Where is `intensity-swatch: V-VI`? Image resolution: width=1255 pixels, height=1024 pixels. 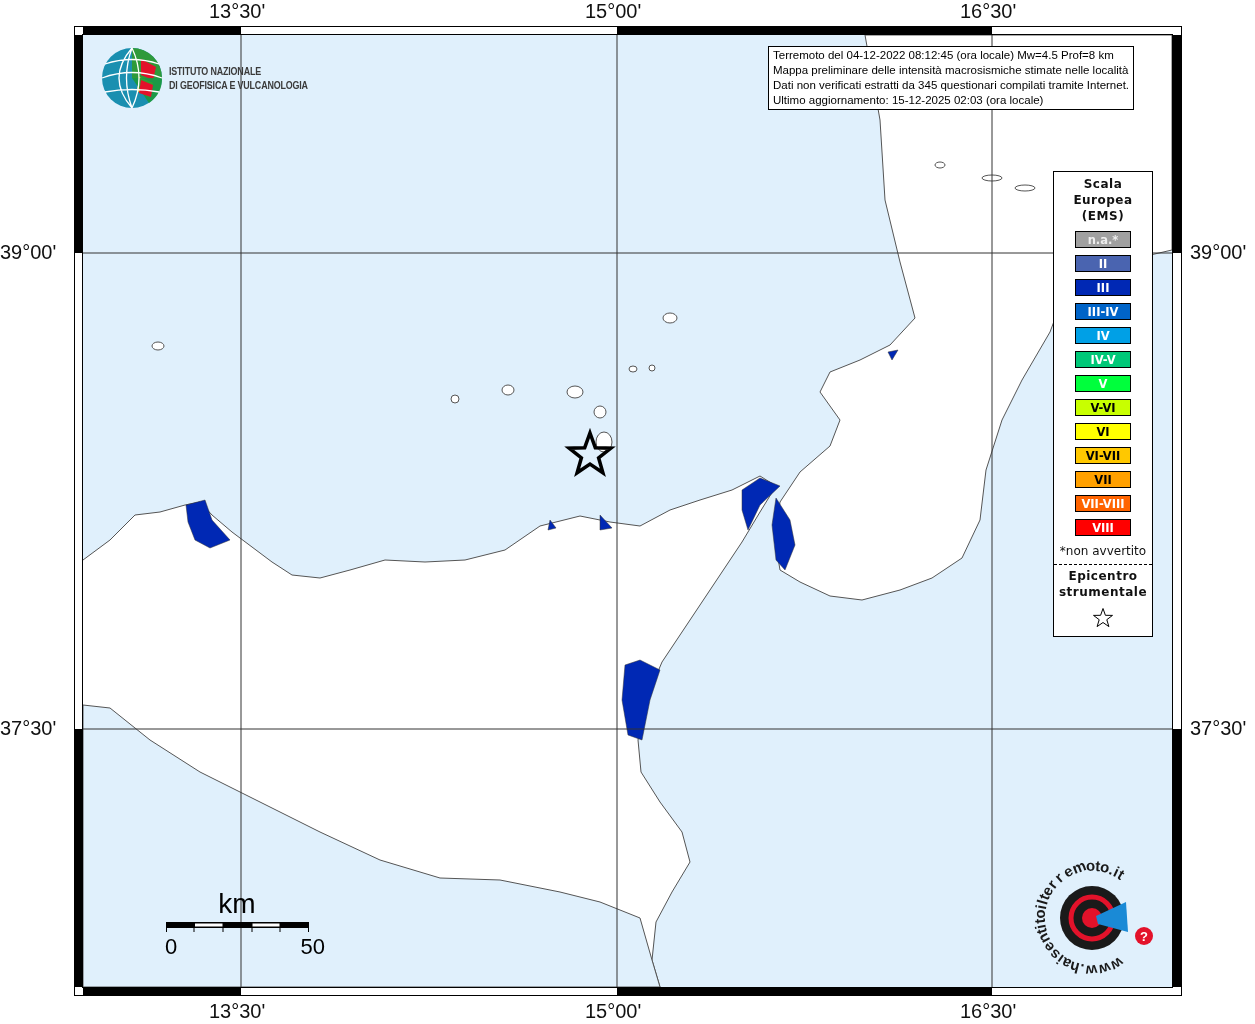
intensity-swatch: V-VI is located at coordinates (1103, 407).